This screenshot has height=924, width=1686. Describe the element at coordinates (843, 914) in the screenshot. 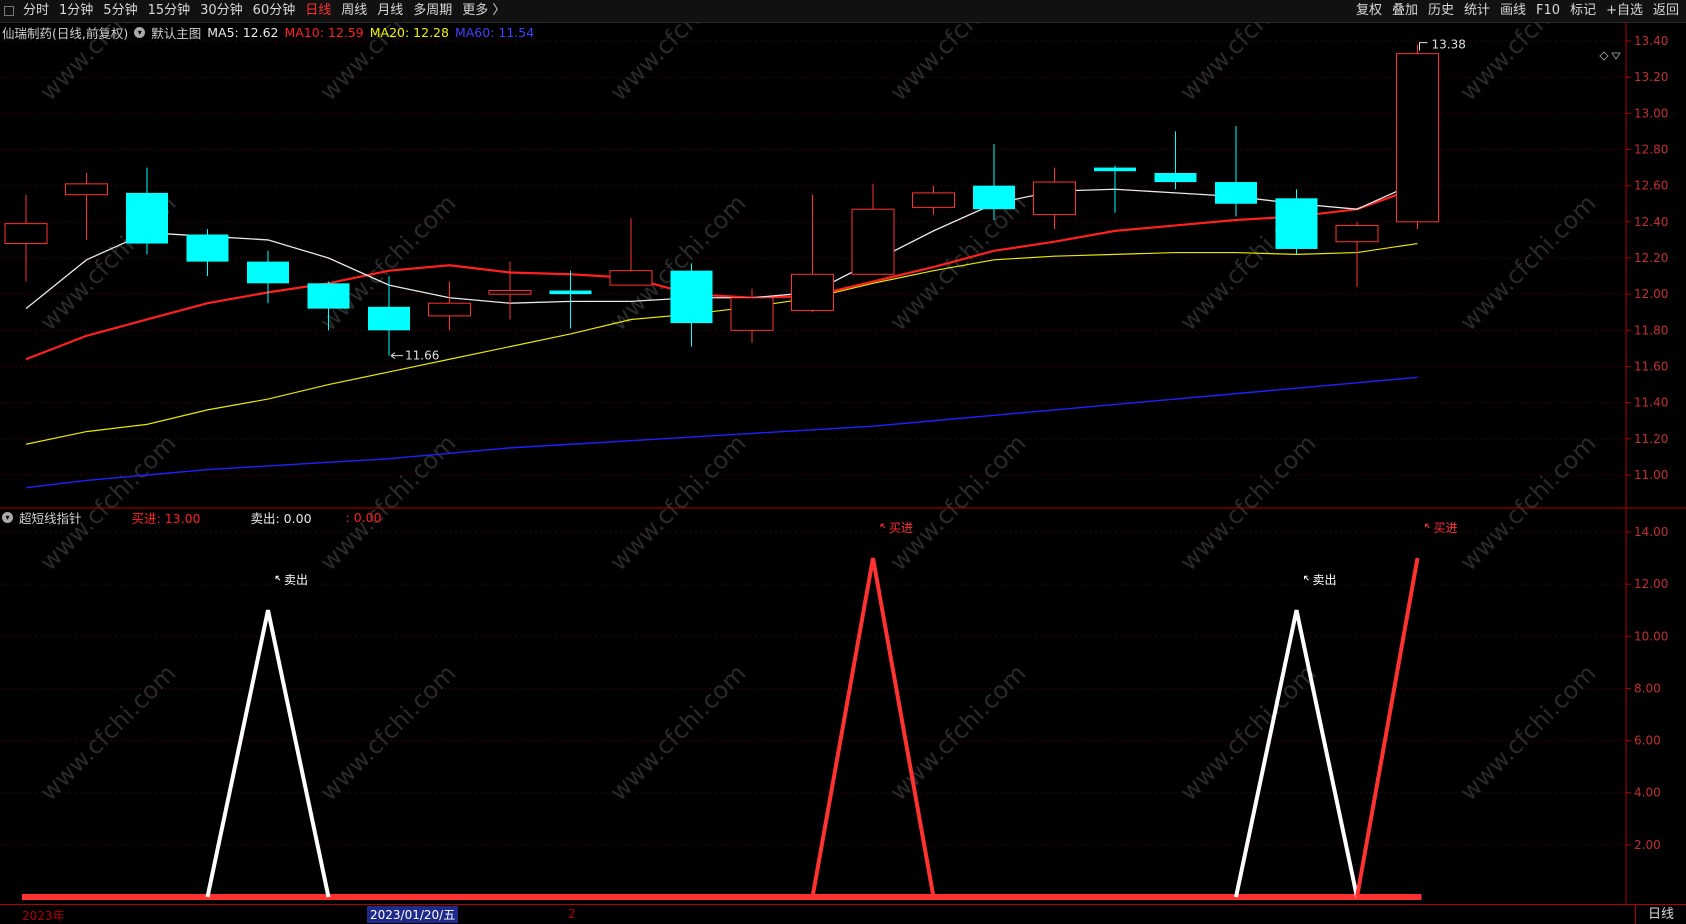

I see `time-axis-bar: 2023年 2023/01/20/五 2 日线` at that location.